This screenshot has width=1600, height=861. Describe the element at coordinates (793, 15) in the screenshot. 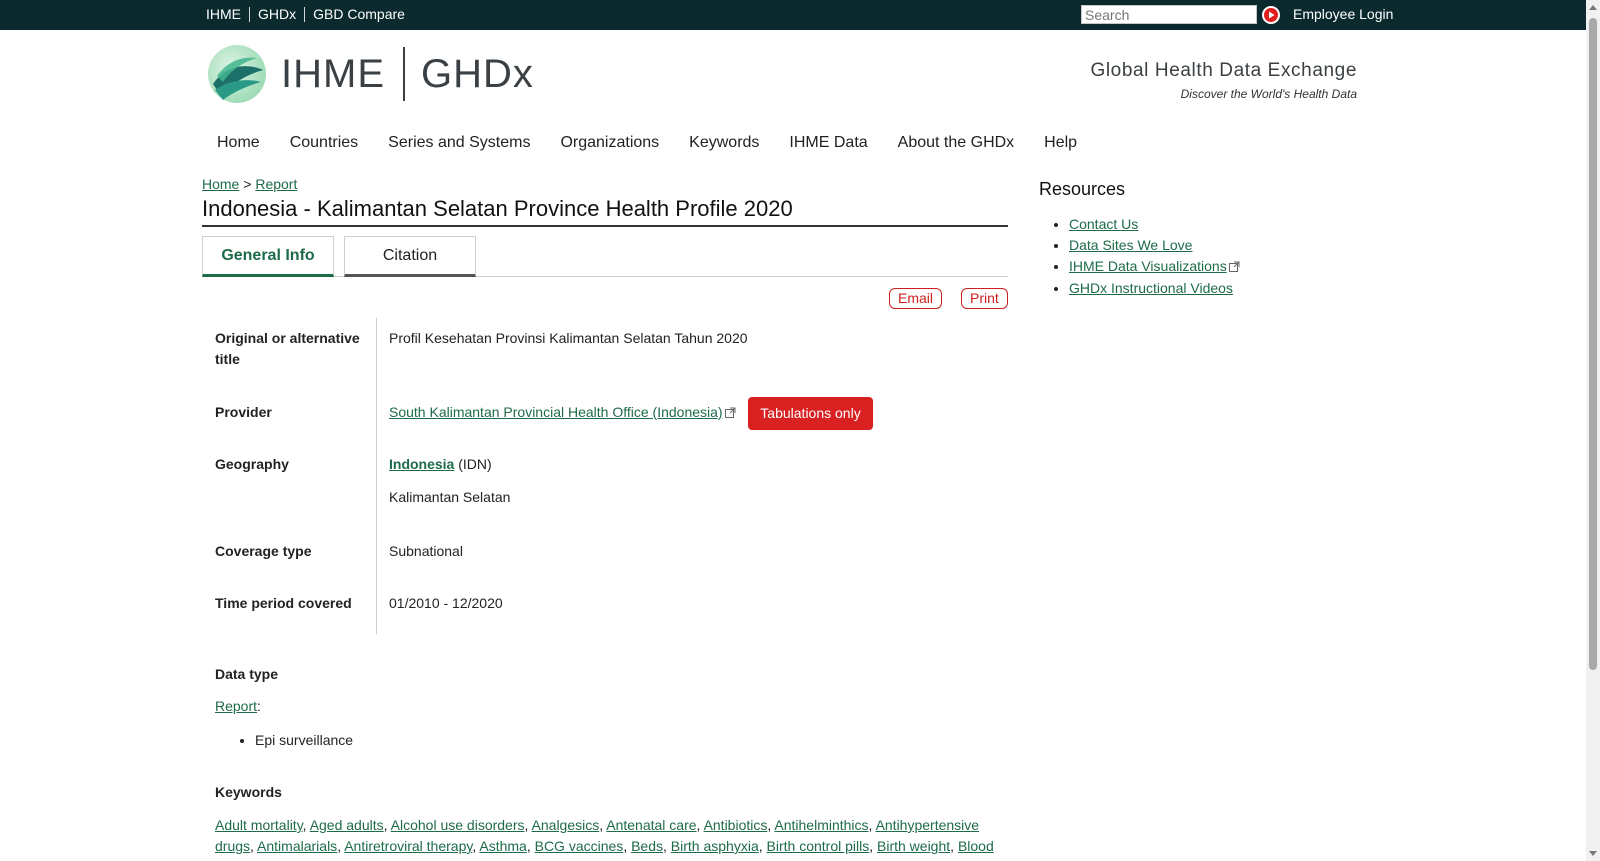

I see `top-bar: IHME GHDx GBD Compare Employee Login` at that location.